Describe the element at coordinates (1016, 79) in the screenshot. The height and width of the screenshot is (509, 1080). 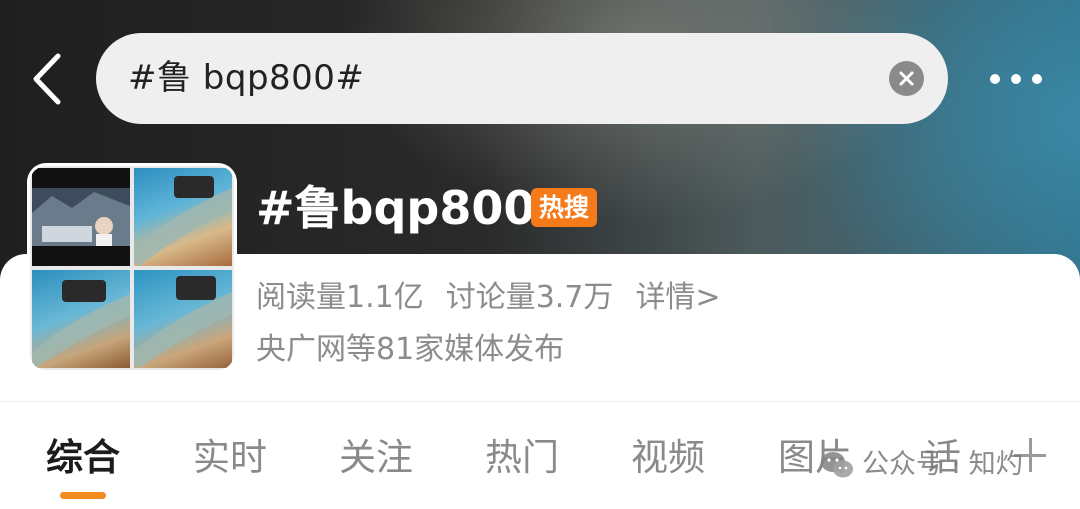
I see `more-options-button` at that location.